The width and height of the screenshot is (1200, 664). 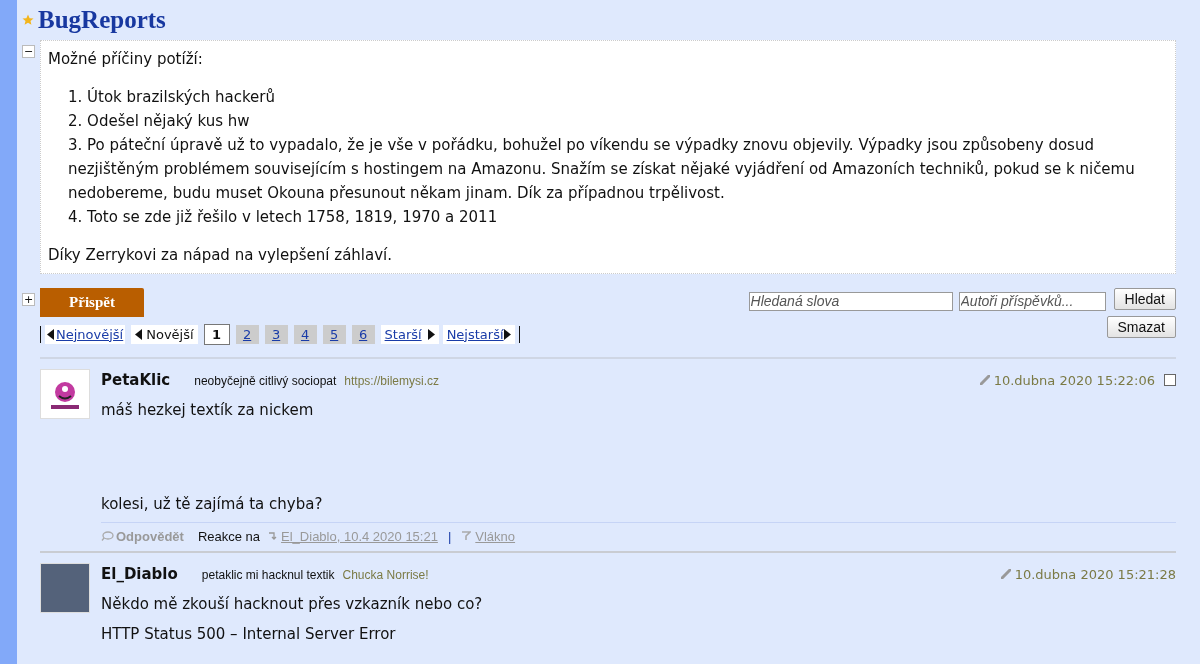 What do you see at coordinates (268, 575) in the screenshot?
I see `author-motto: petaklic mi hacknul textik` at bounding box center [268, 575].